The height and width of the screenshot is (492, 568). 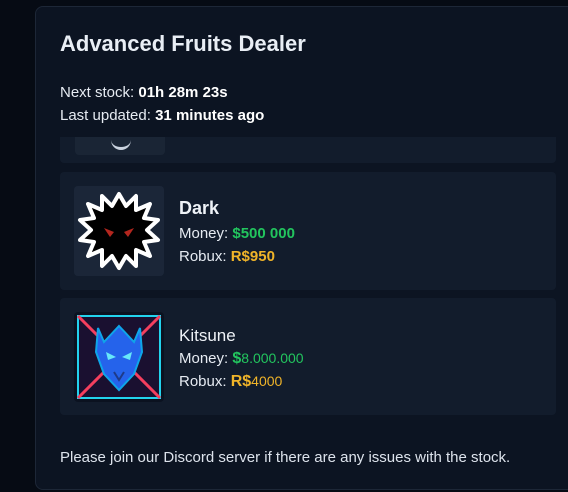 I want to click on next-stock-timer: 01h 28m 23s, so click(x=183, y=92).